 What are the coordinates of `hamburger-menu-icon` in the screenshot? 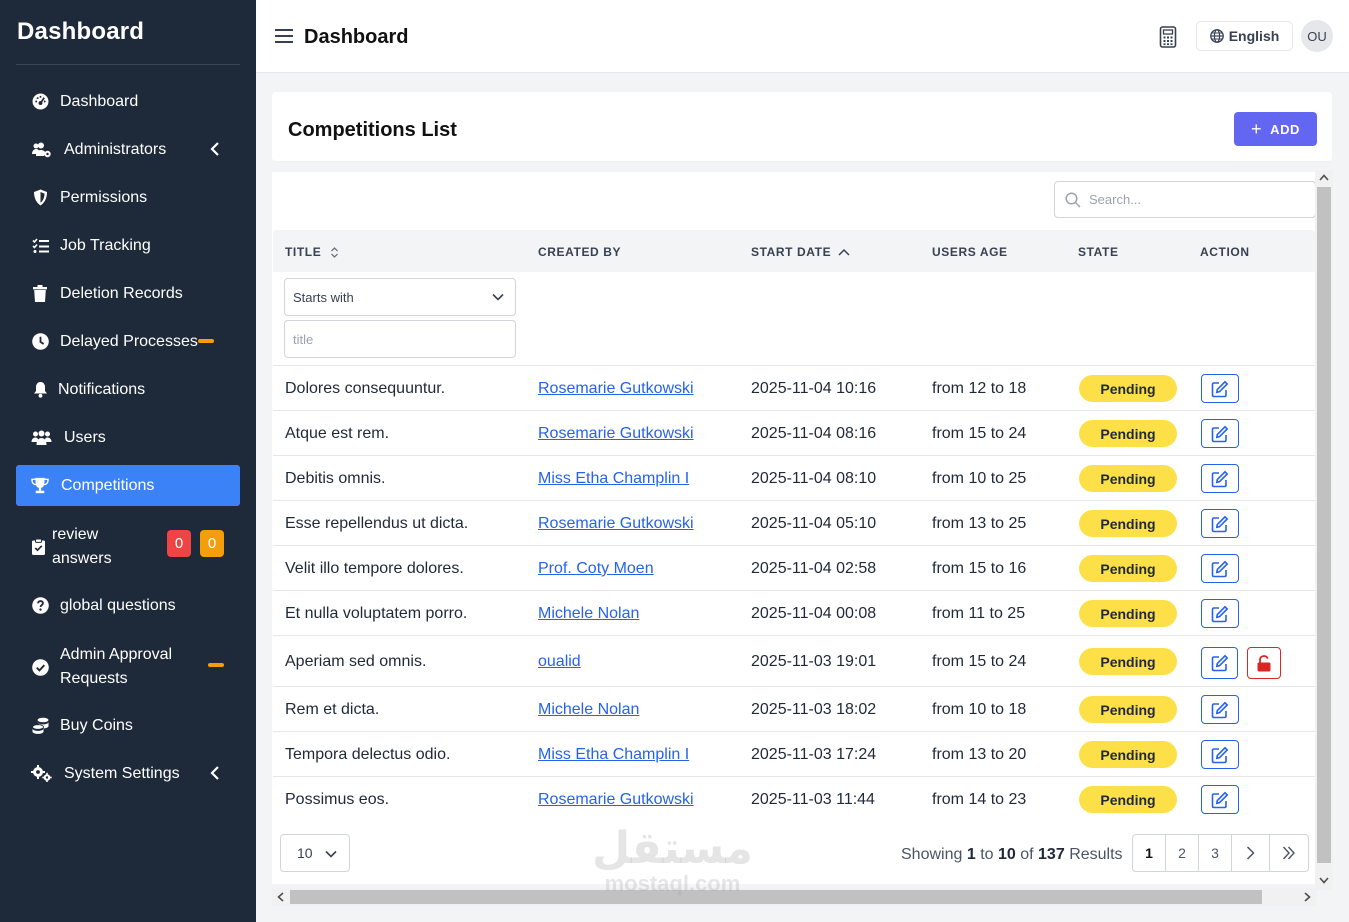 It's located at (284, 36).